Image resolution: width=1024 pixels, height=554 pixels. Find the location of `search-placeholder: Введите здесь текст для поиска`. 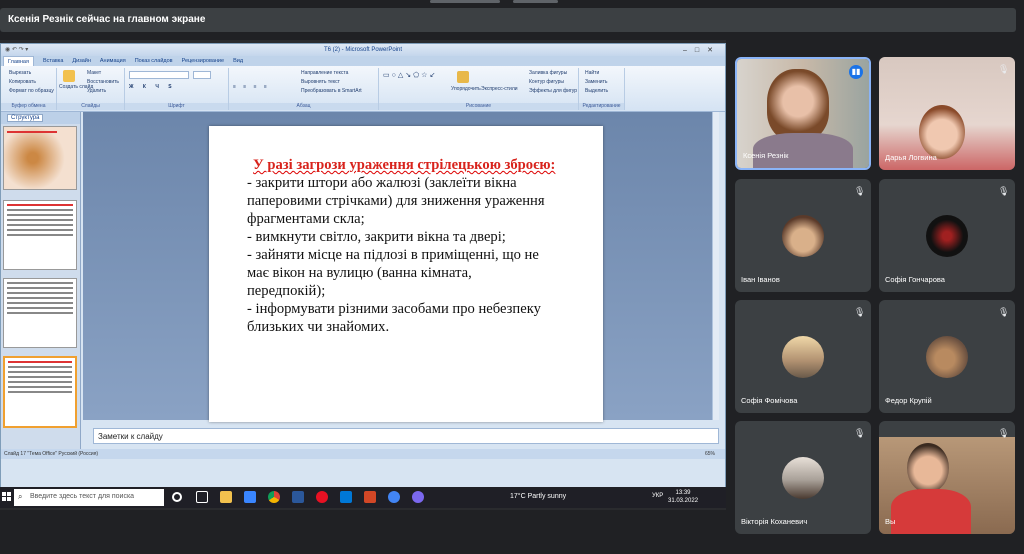

search-placeholder: Введите здесь текст для поиска is located at coordinates (82, 496).